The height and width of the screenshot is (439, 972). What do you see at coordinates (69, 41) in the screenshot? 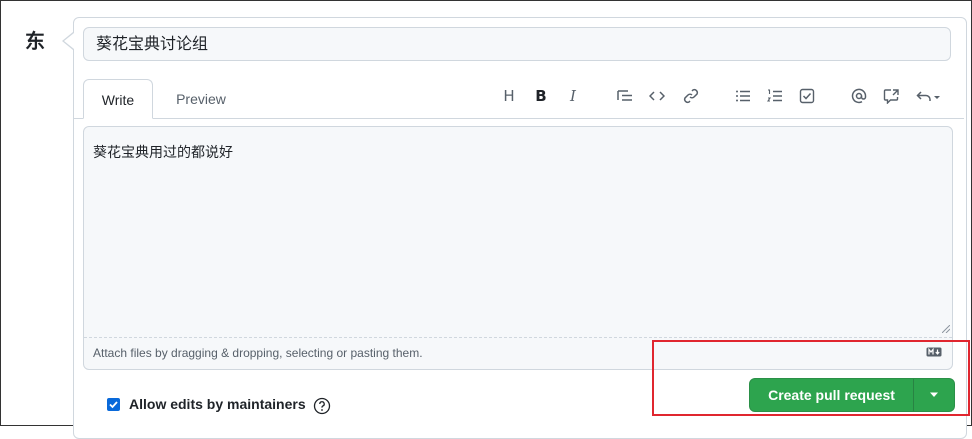
I see `comment-caret-inner` at bounding box center [69, 41].